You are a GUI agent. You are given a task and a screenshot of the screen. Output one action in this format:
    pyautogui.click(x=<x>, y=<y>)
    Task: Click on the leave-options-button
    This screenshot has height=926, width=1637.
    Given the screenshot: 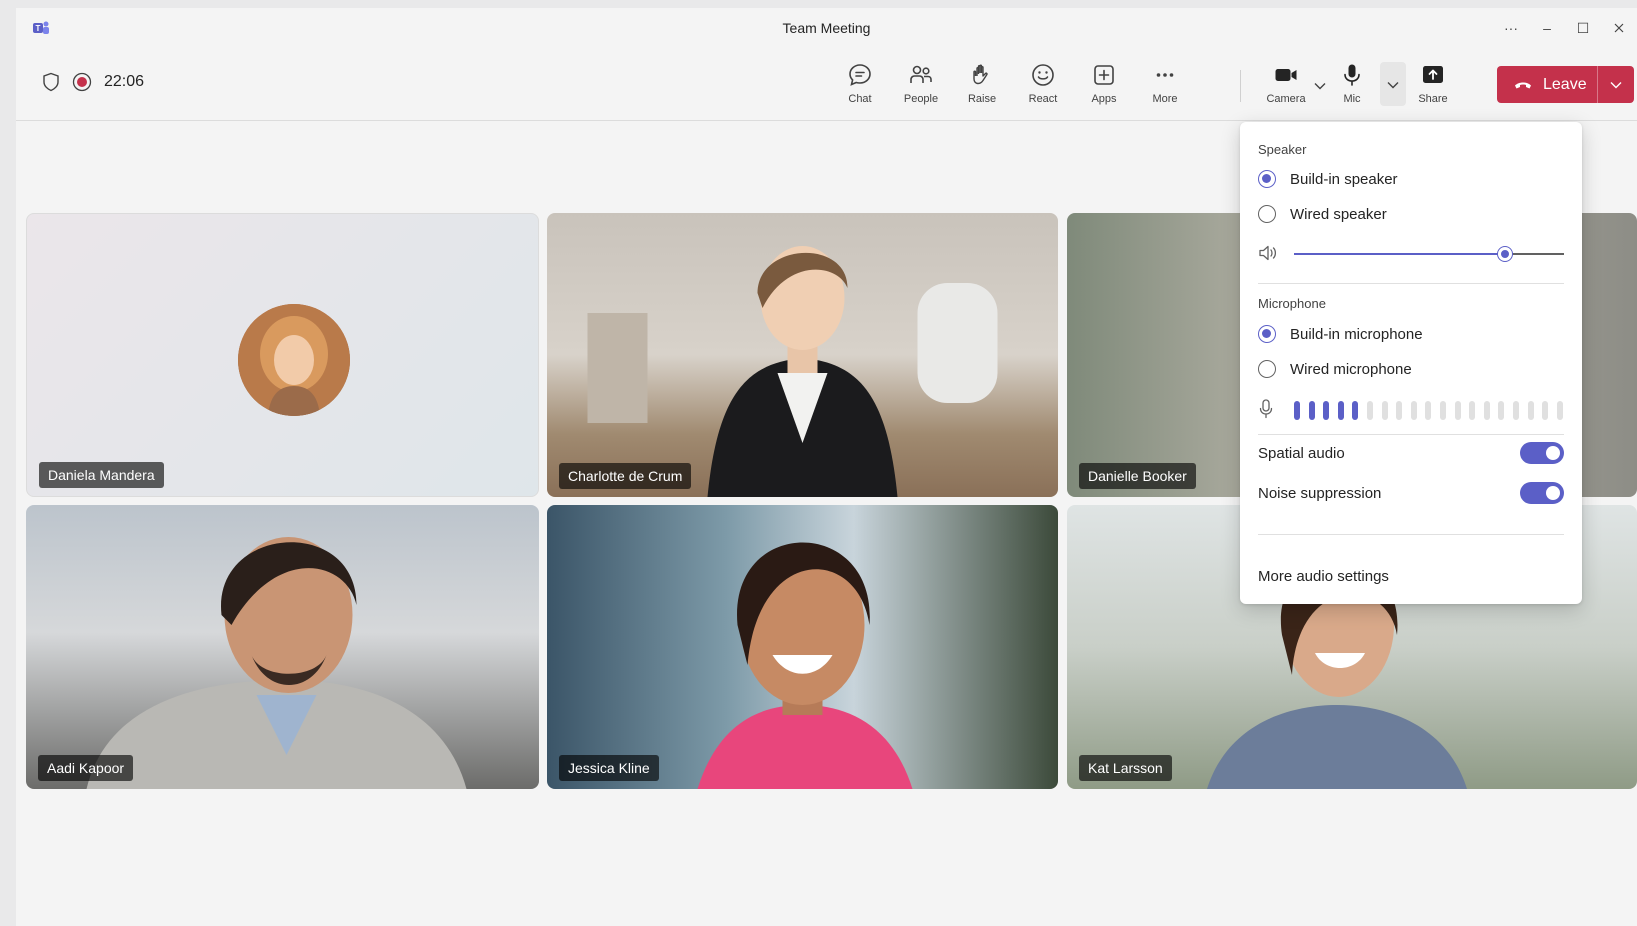 What is the action you would take?
    pyautogui.click(x=1616, y=84)
    